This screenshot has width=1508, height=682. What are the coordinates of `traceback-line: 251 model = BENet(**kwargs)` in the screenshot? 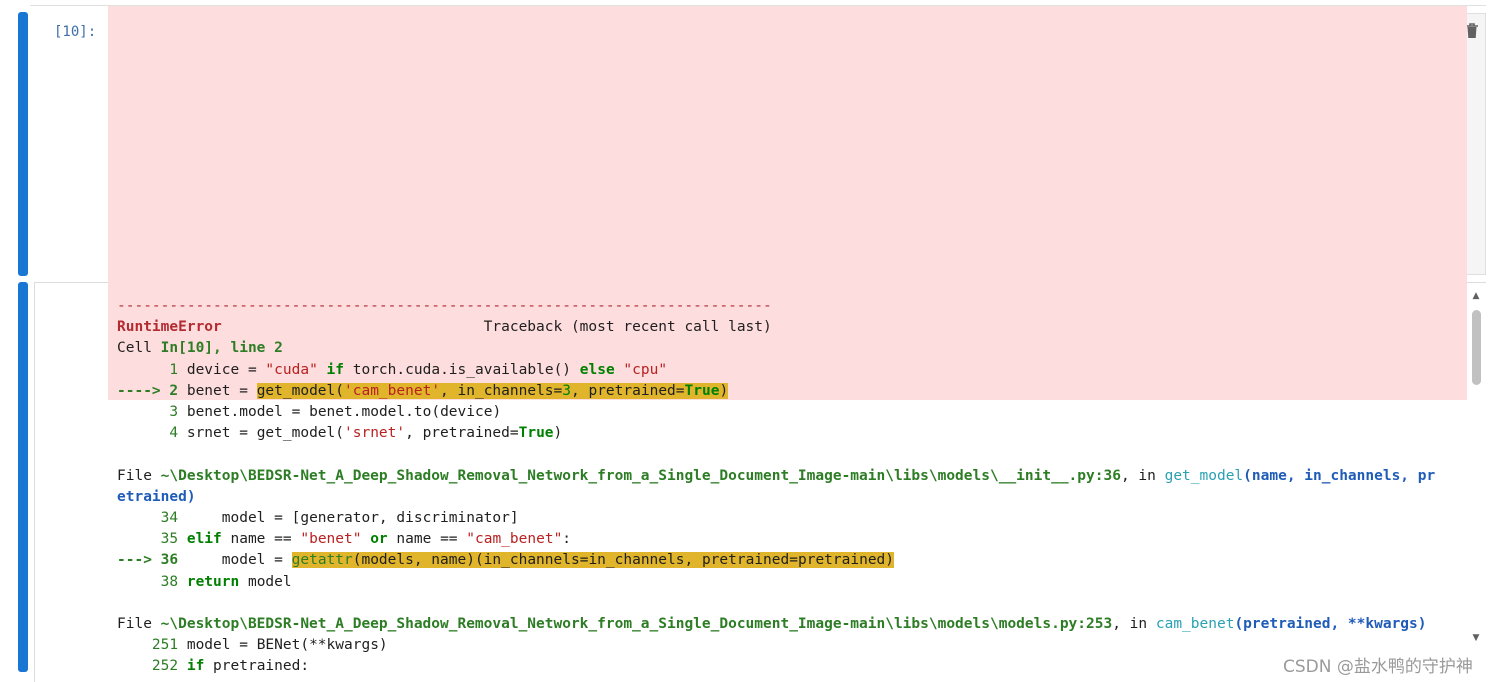 It's located at (252, 645).